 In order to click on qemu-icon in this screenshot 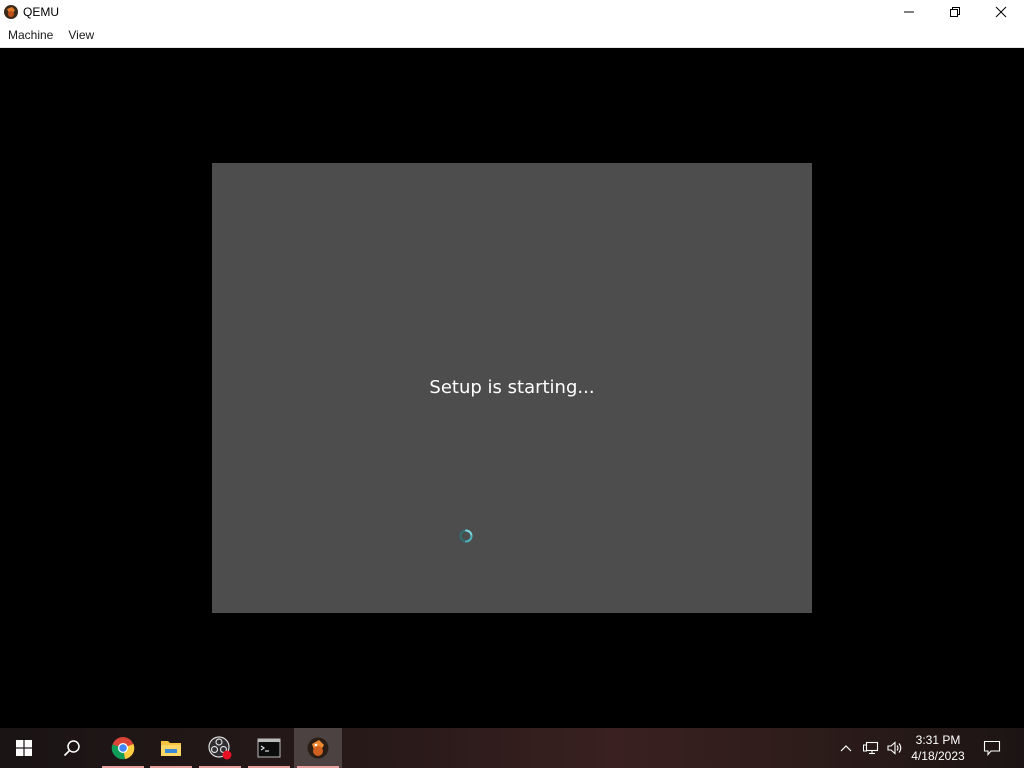, I will do `click(318, 748)`.